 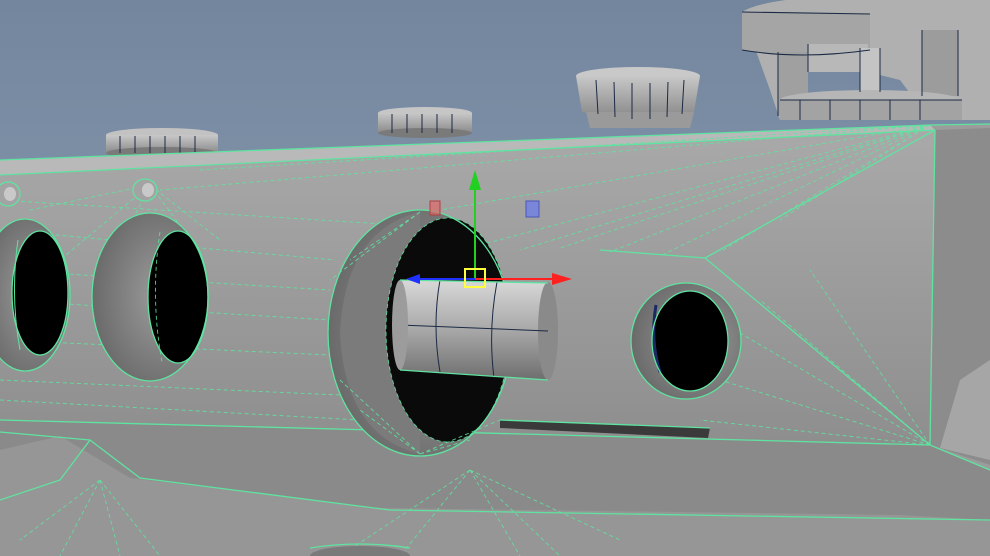 What do you see at coordinates (435, 208) in the screenshot?
I see `manipulator-yz-plane-handle` at bounding box center [435, 208].